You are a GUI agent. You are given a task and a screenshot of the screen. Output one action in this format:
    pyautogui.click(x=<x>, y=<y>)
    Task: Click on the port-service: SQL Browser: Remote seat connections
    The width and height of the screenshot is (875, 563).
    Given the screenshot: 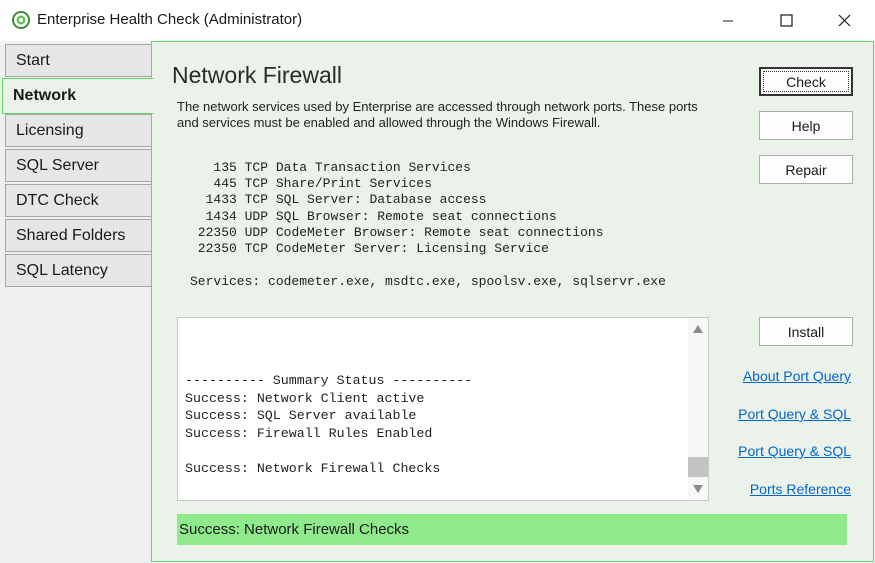 What is the action you would take?
    pyautogui.click(x=416, y=216)
    